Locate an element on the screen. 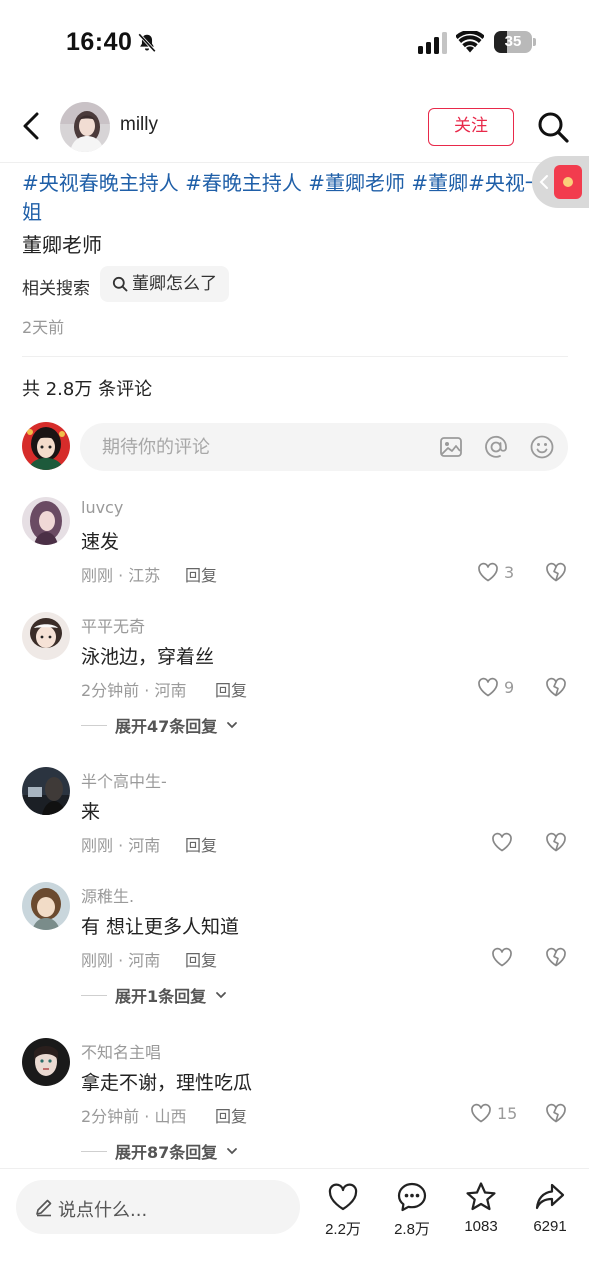  star-icon is located at coordinates (481, 1196).